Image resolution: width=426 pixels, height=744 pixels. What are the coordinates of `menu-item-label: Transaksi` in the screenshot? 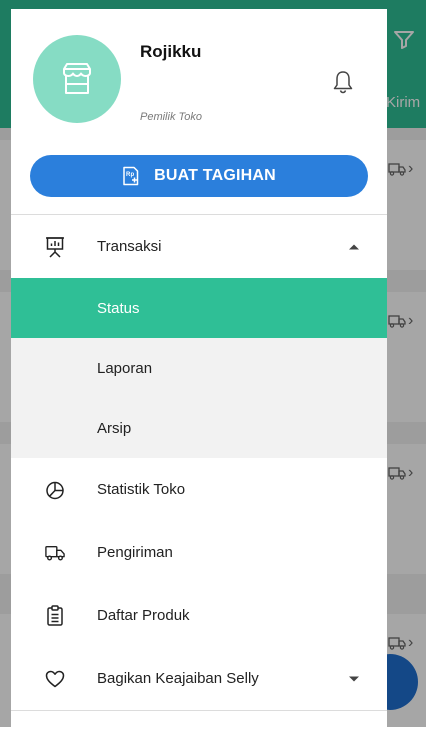 It's located at (129, 246).